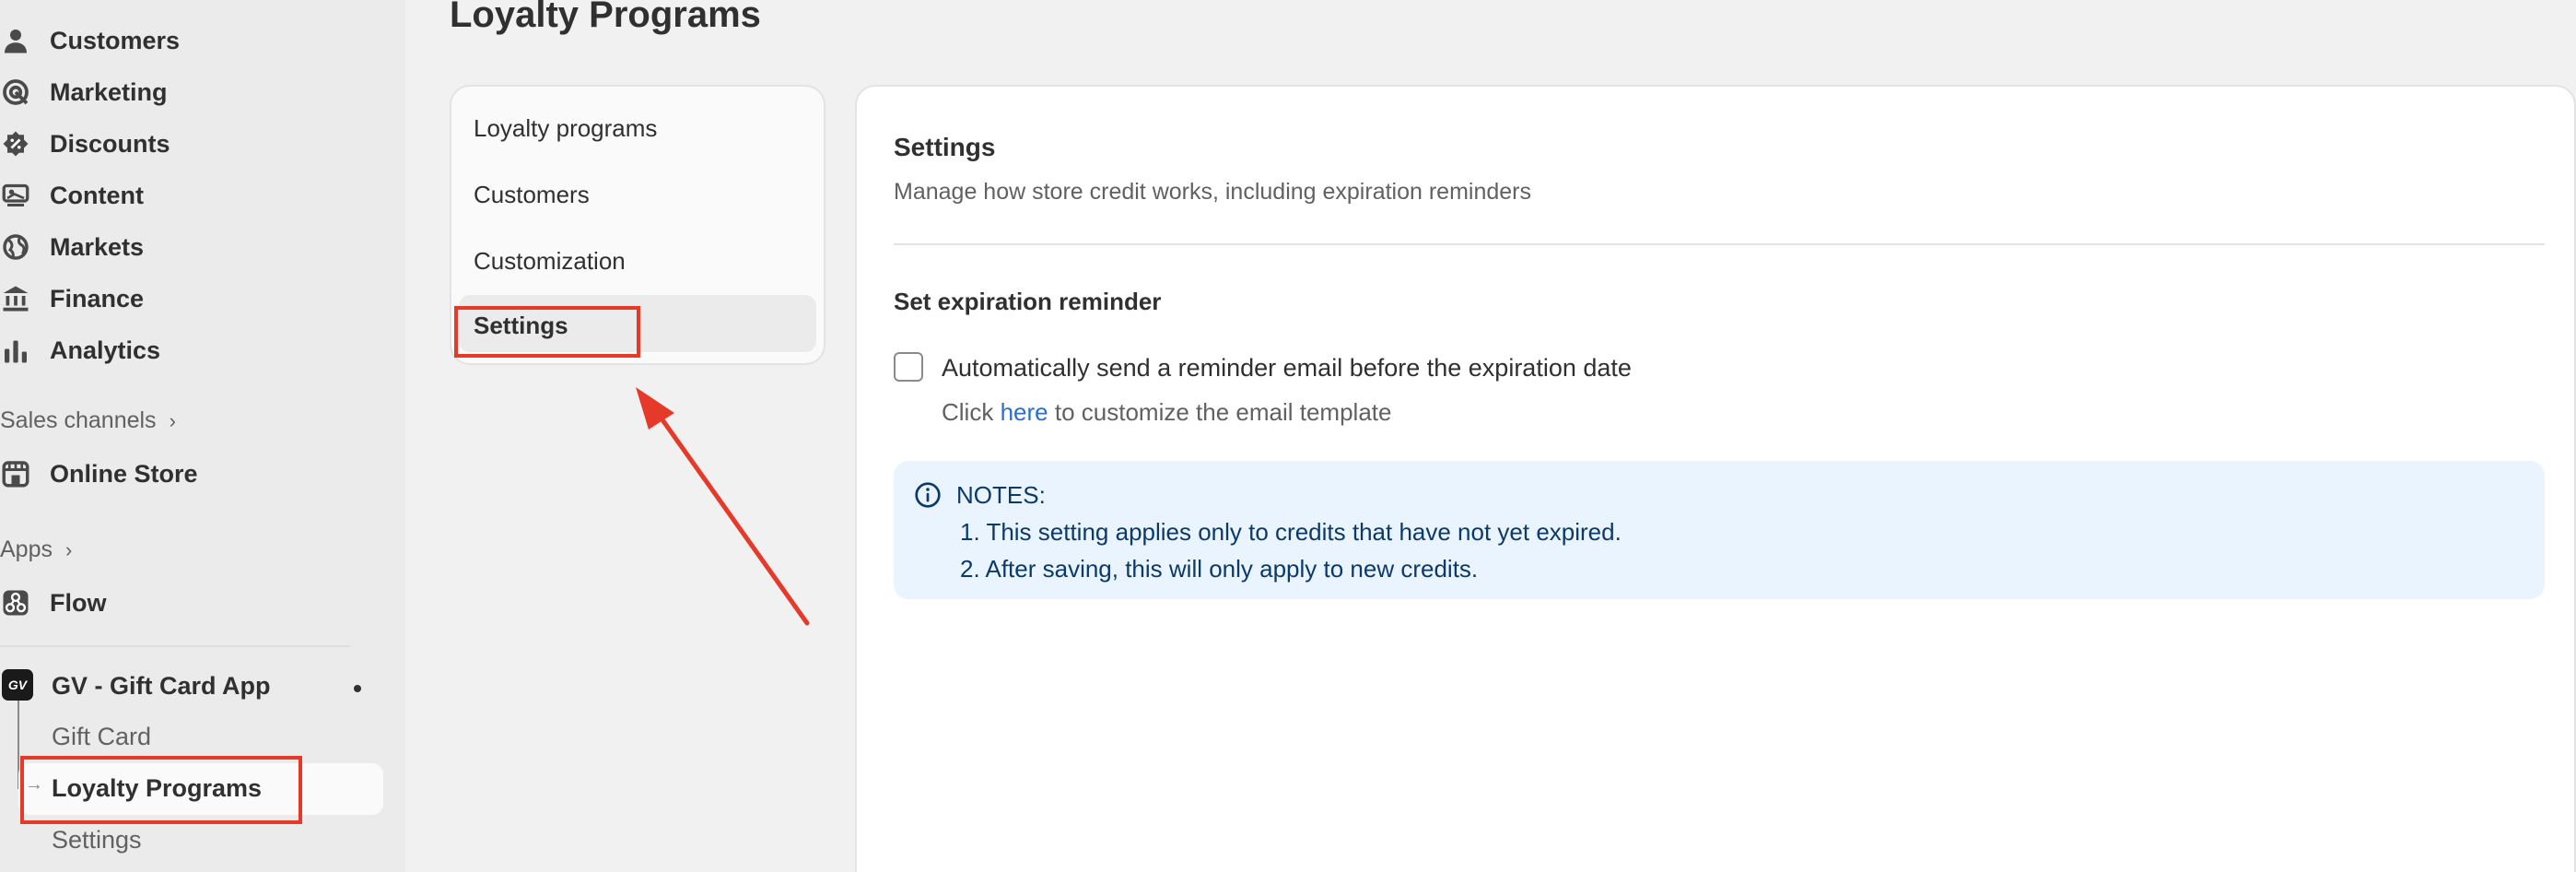 This screenshot has height=872, width=2576. I want to click on customize-template-link: here, so click(1024, 412).